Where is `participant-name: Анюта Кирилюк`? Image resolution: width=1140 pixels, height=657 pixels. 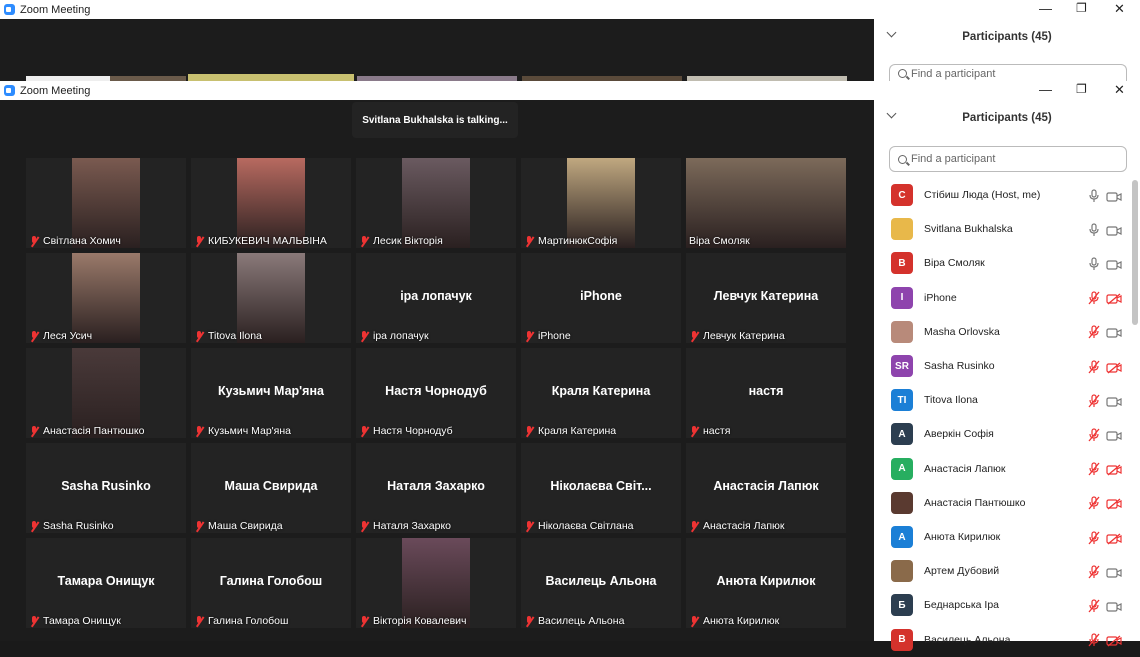
participant-name: Анюта Кирилюк is located at coordinates (962, 537).